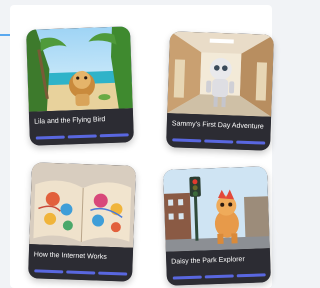  I want to click on story-card-caption: Daisy the Park Explorer, so click(218, 267).